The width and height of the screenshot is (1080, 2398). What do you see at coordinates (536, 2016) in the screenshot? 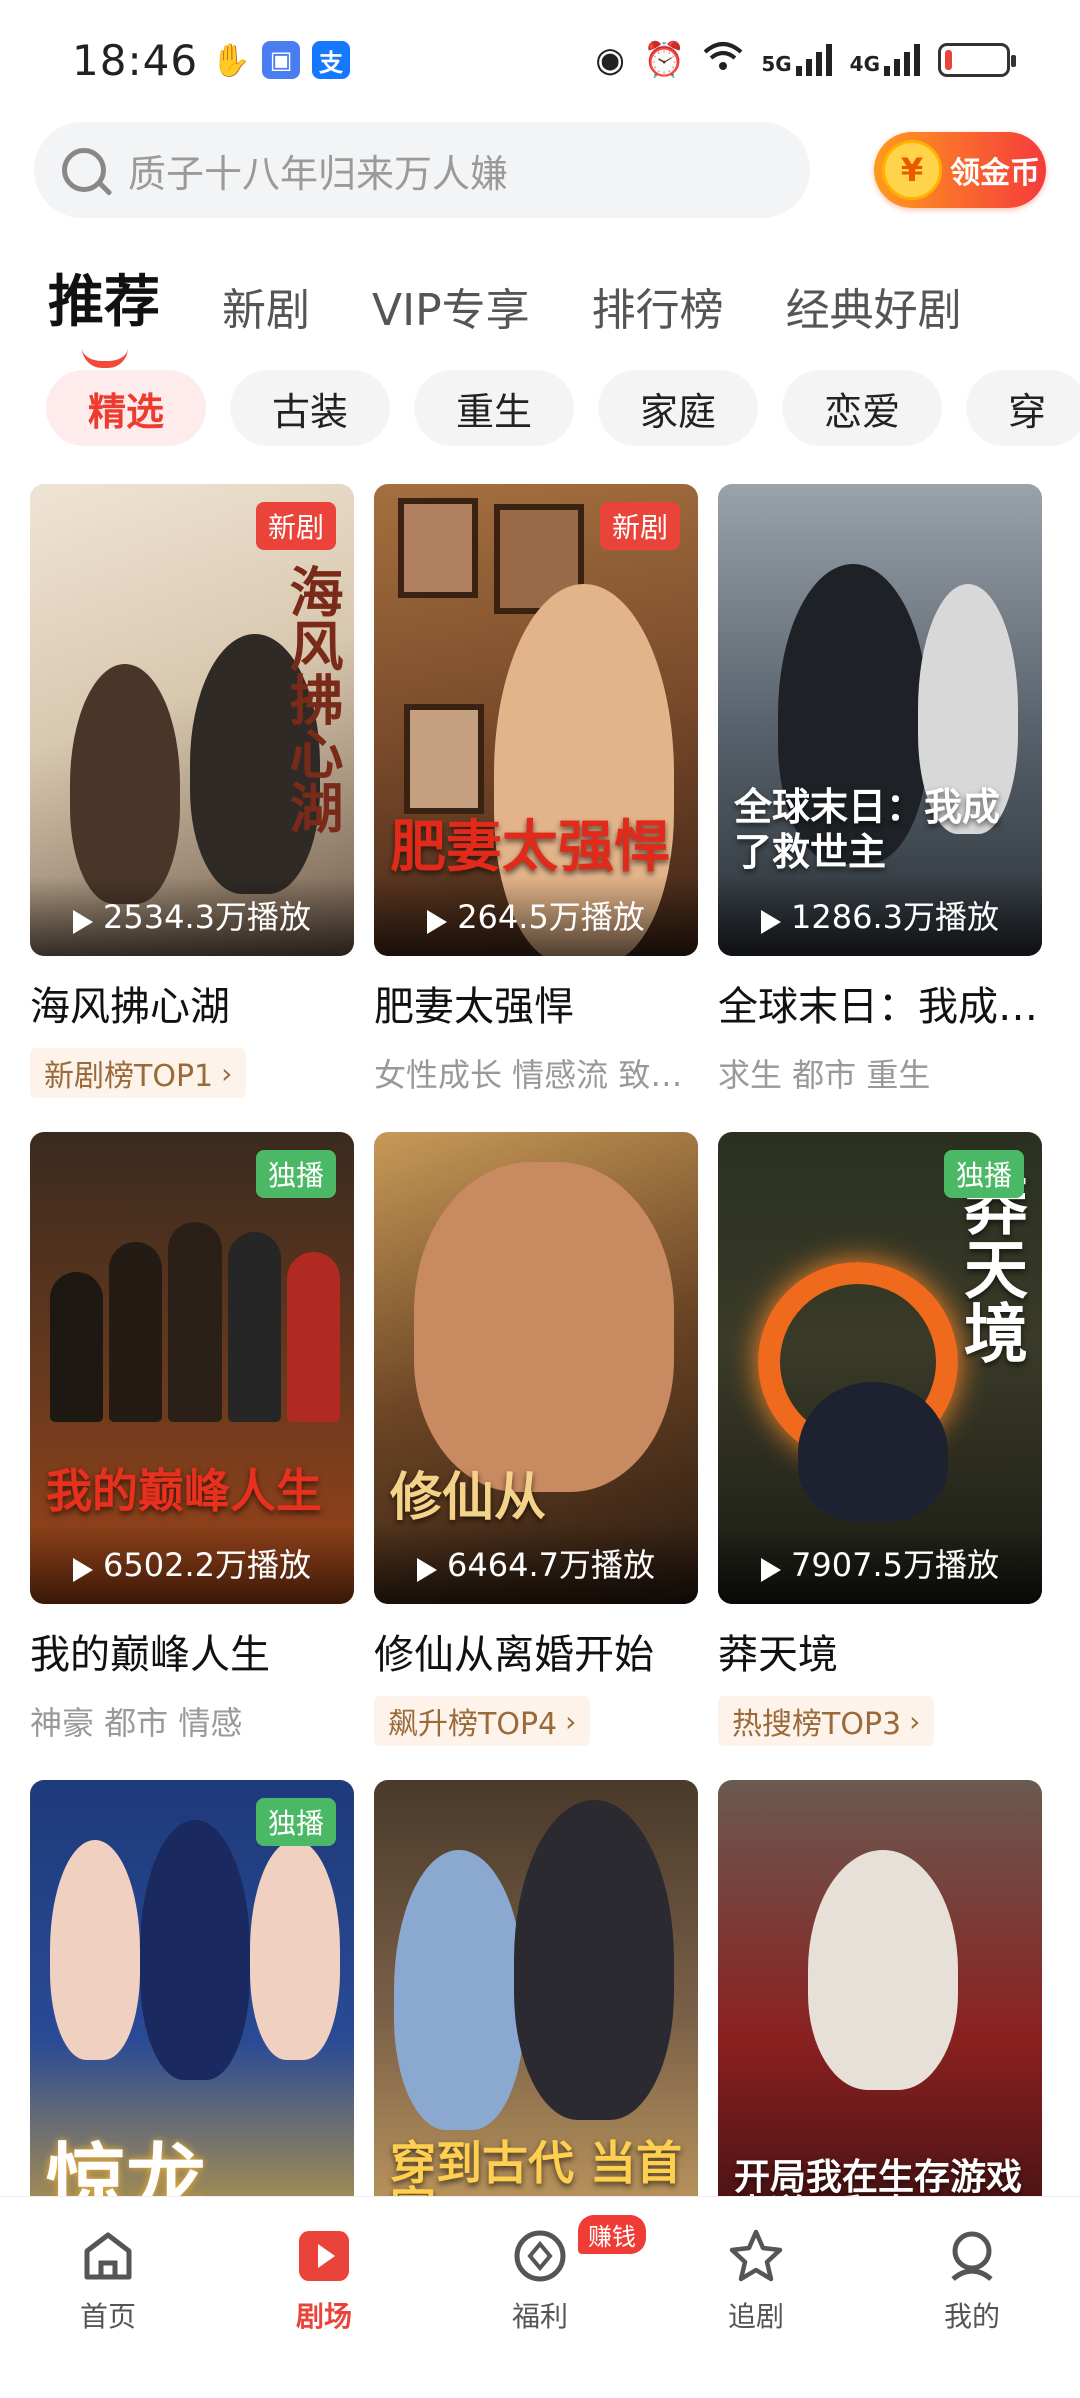
I see `drama-poster: 穿到古代 当首富` at bounding box center [536, 2016].